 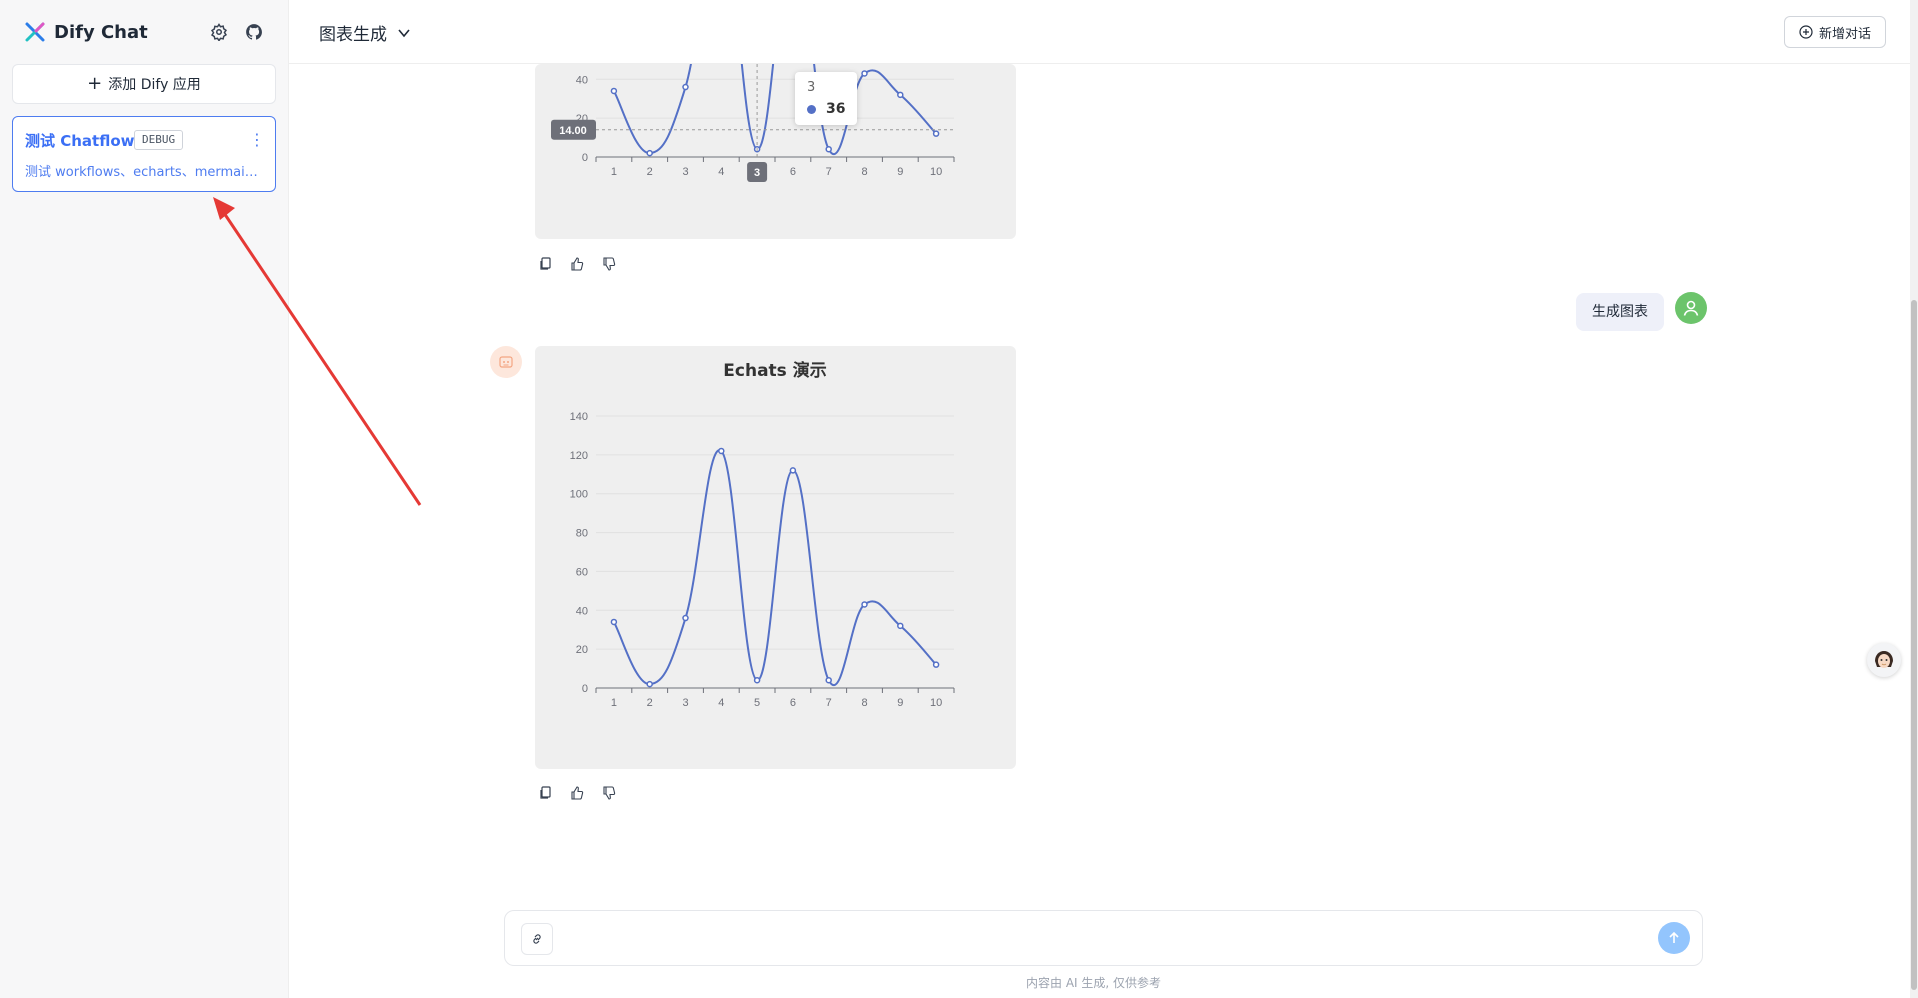 I want to click on arrow-up-icon, so click(x=1674, y=937).